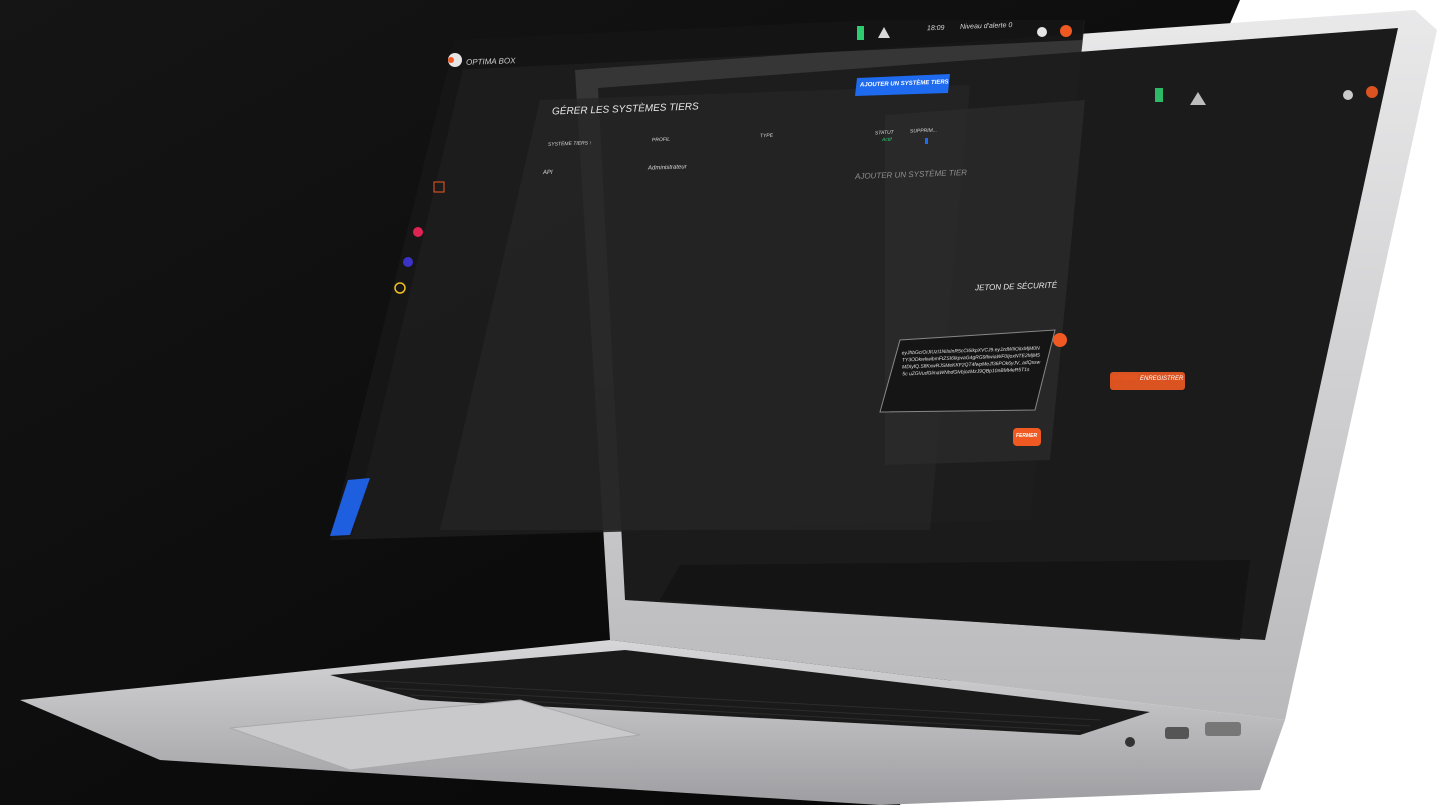 Image resolution: width=1437 pixels, height=805 pixels. I want to click on back-button: RETOUR, so click(1124, 379).